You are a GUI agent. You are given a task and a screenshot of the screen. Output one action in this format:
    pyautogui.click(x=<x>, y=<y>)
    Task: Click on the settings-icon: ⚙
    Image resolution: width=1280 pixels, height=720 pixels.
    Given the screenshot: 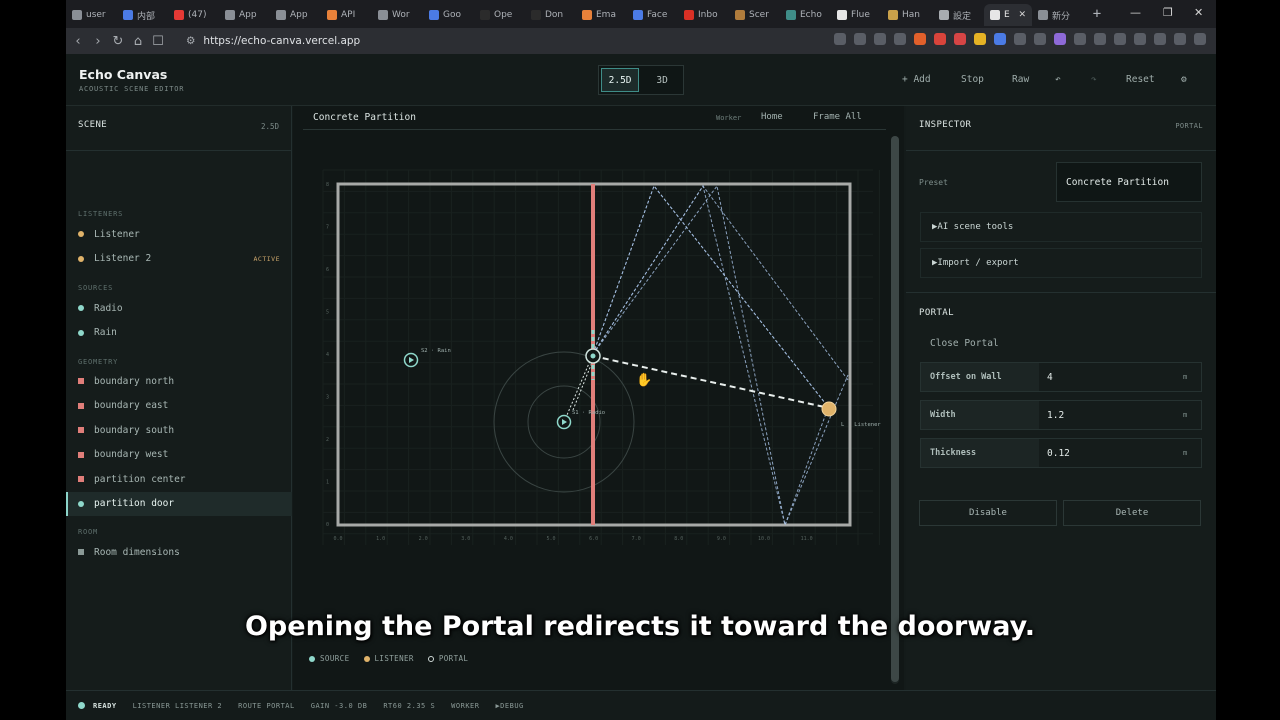 What is the action you would take?
    pyautogui.click(x=1184, y=79)
    